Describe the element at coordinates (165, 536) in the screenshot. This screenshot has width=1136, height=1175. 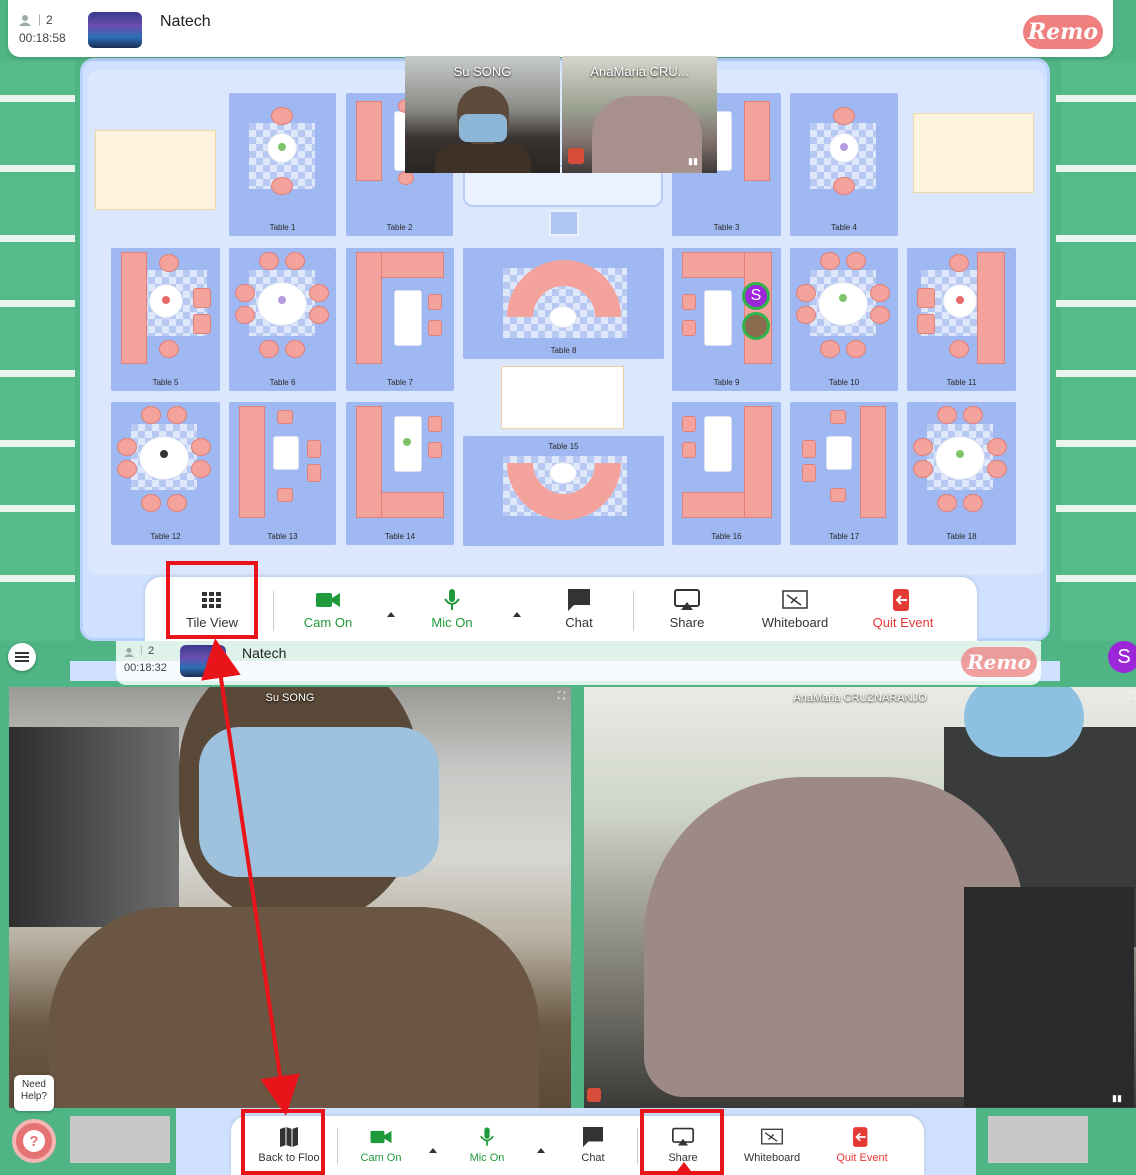
I see `table-label: Table 12` at that location.